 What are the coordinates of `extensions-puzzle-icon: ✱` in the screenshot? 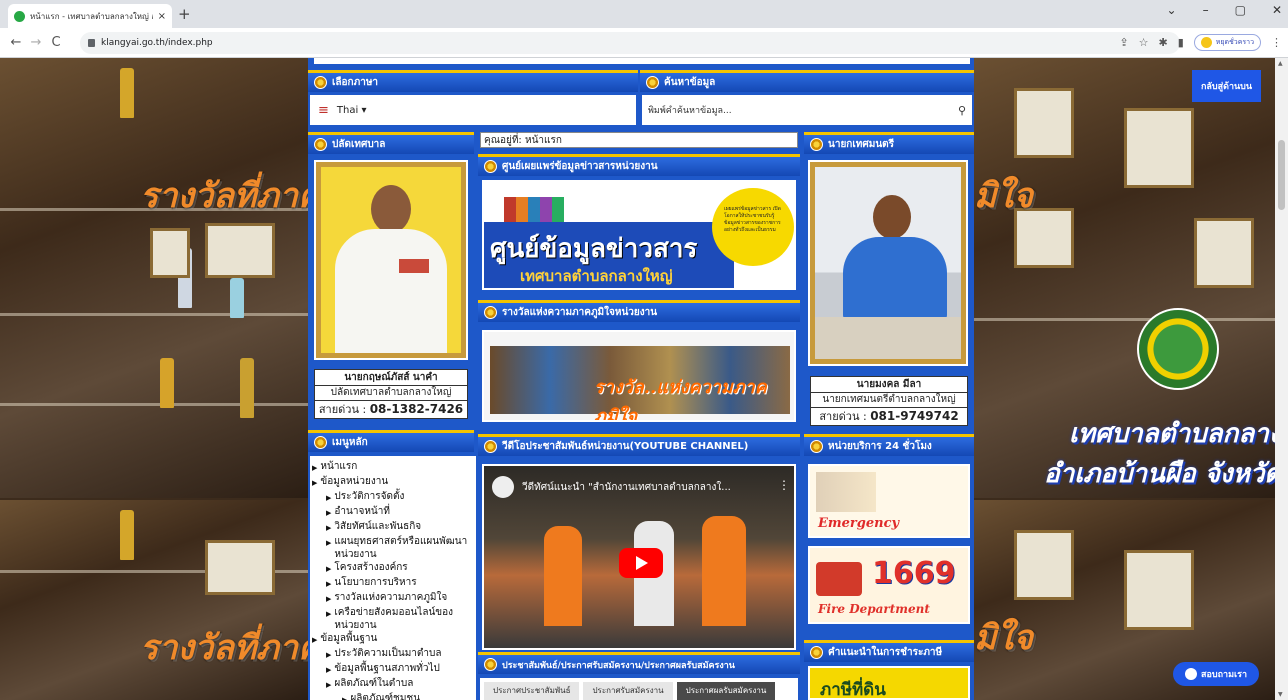 It's located at (1162, 42).